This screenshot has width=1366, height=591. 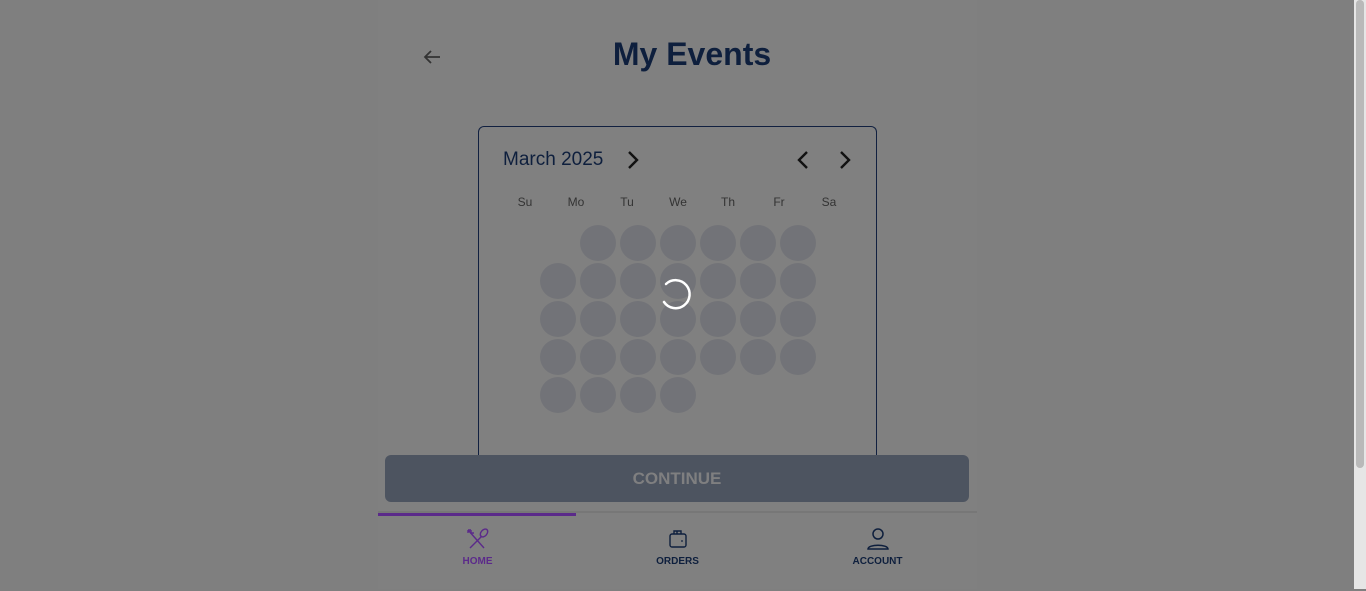 What do you see at coordinates (1360, 234) in the screenshot?
I see `scrollbar-thumb` at bounding box center [1360, 234].